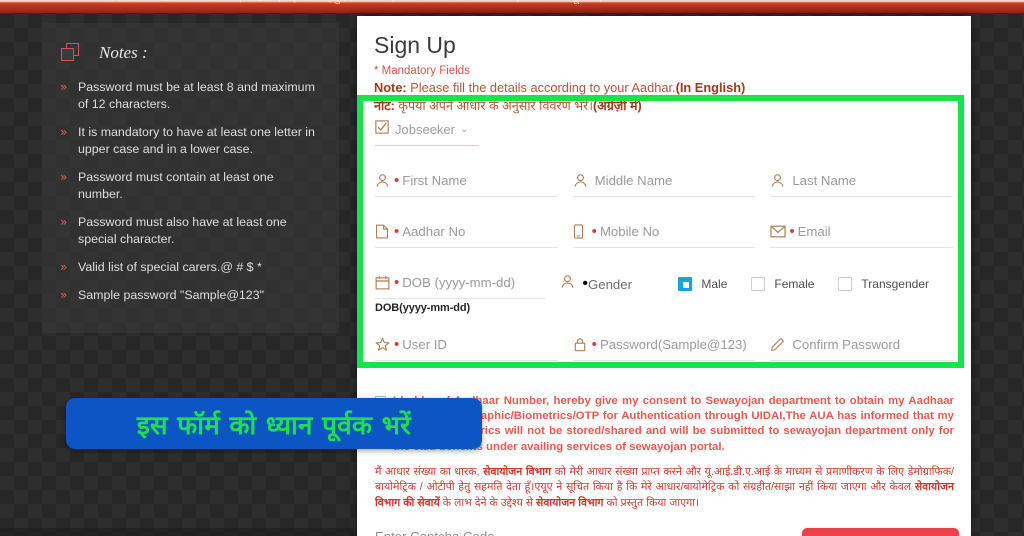 The height and width of the screenshot is (536, 1024). Describe the element at coordinates (895, 284) in the screenshot. I see `gender-option-label: Transgender` at that location.